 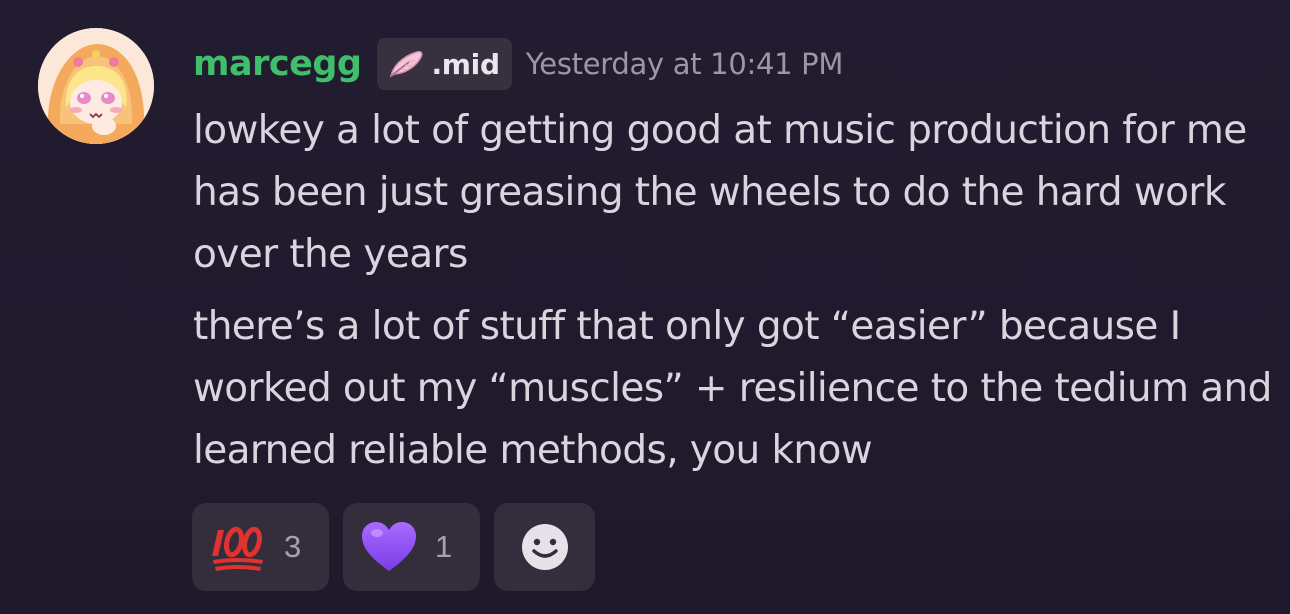 I want to click on reaction-count: 1, so click(x=444, y=546).